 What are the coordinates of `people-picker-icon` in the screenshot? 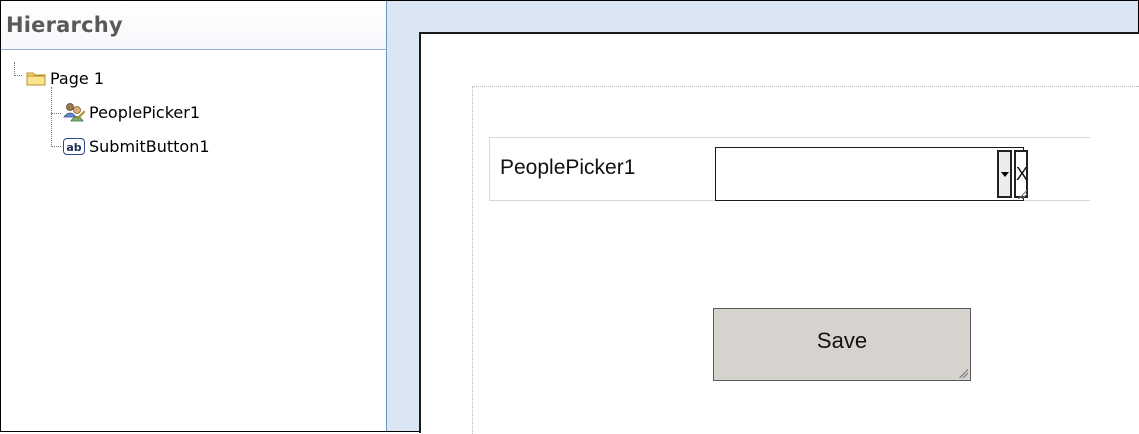 It's located at (74, 112).